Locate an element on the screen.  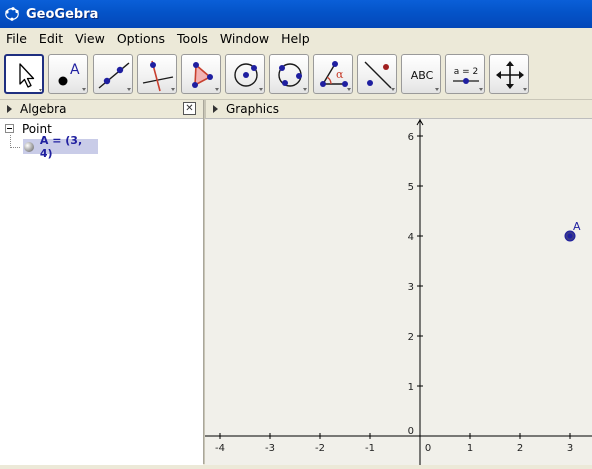
toolbar: A α ABC a = 2 is located at coordinates (296, 75).